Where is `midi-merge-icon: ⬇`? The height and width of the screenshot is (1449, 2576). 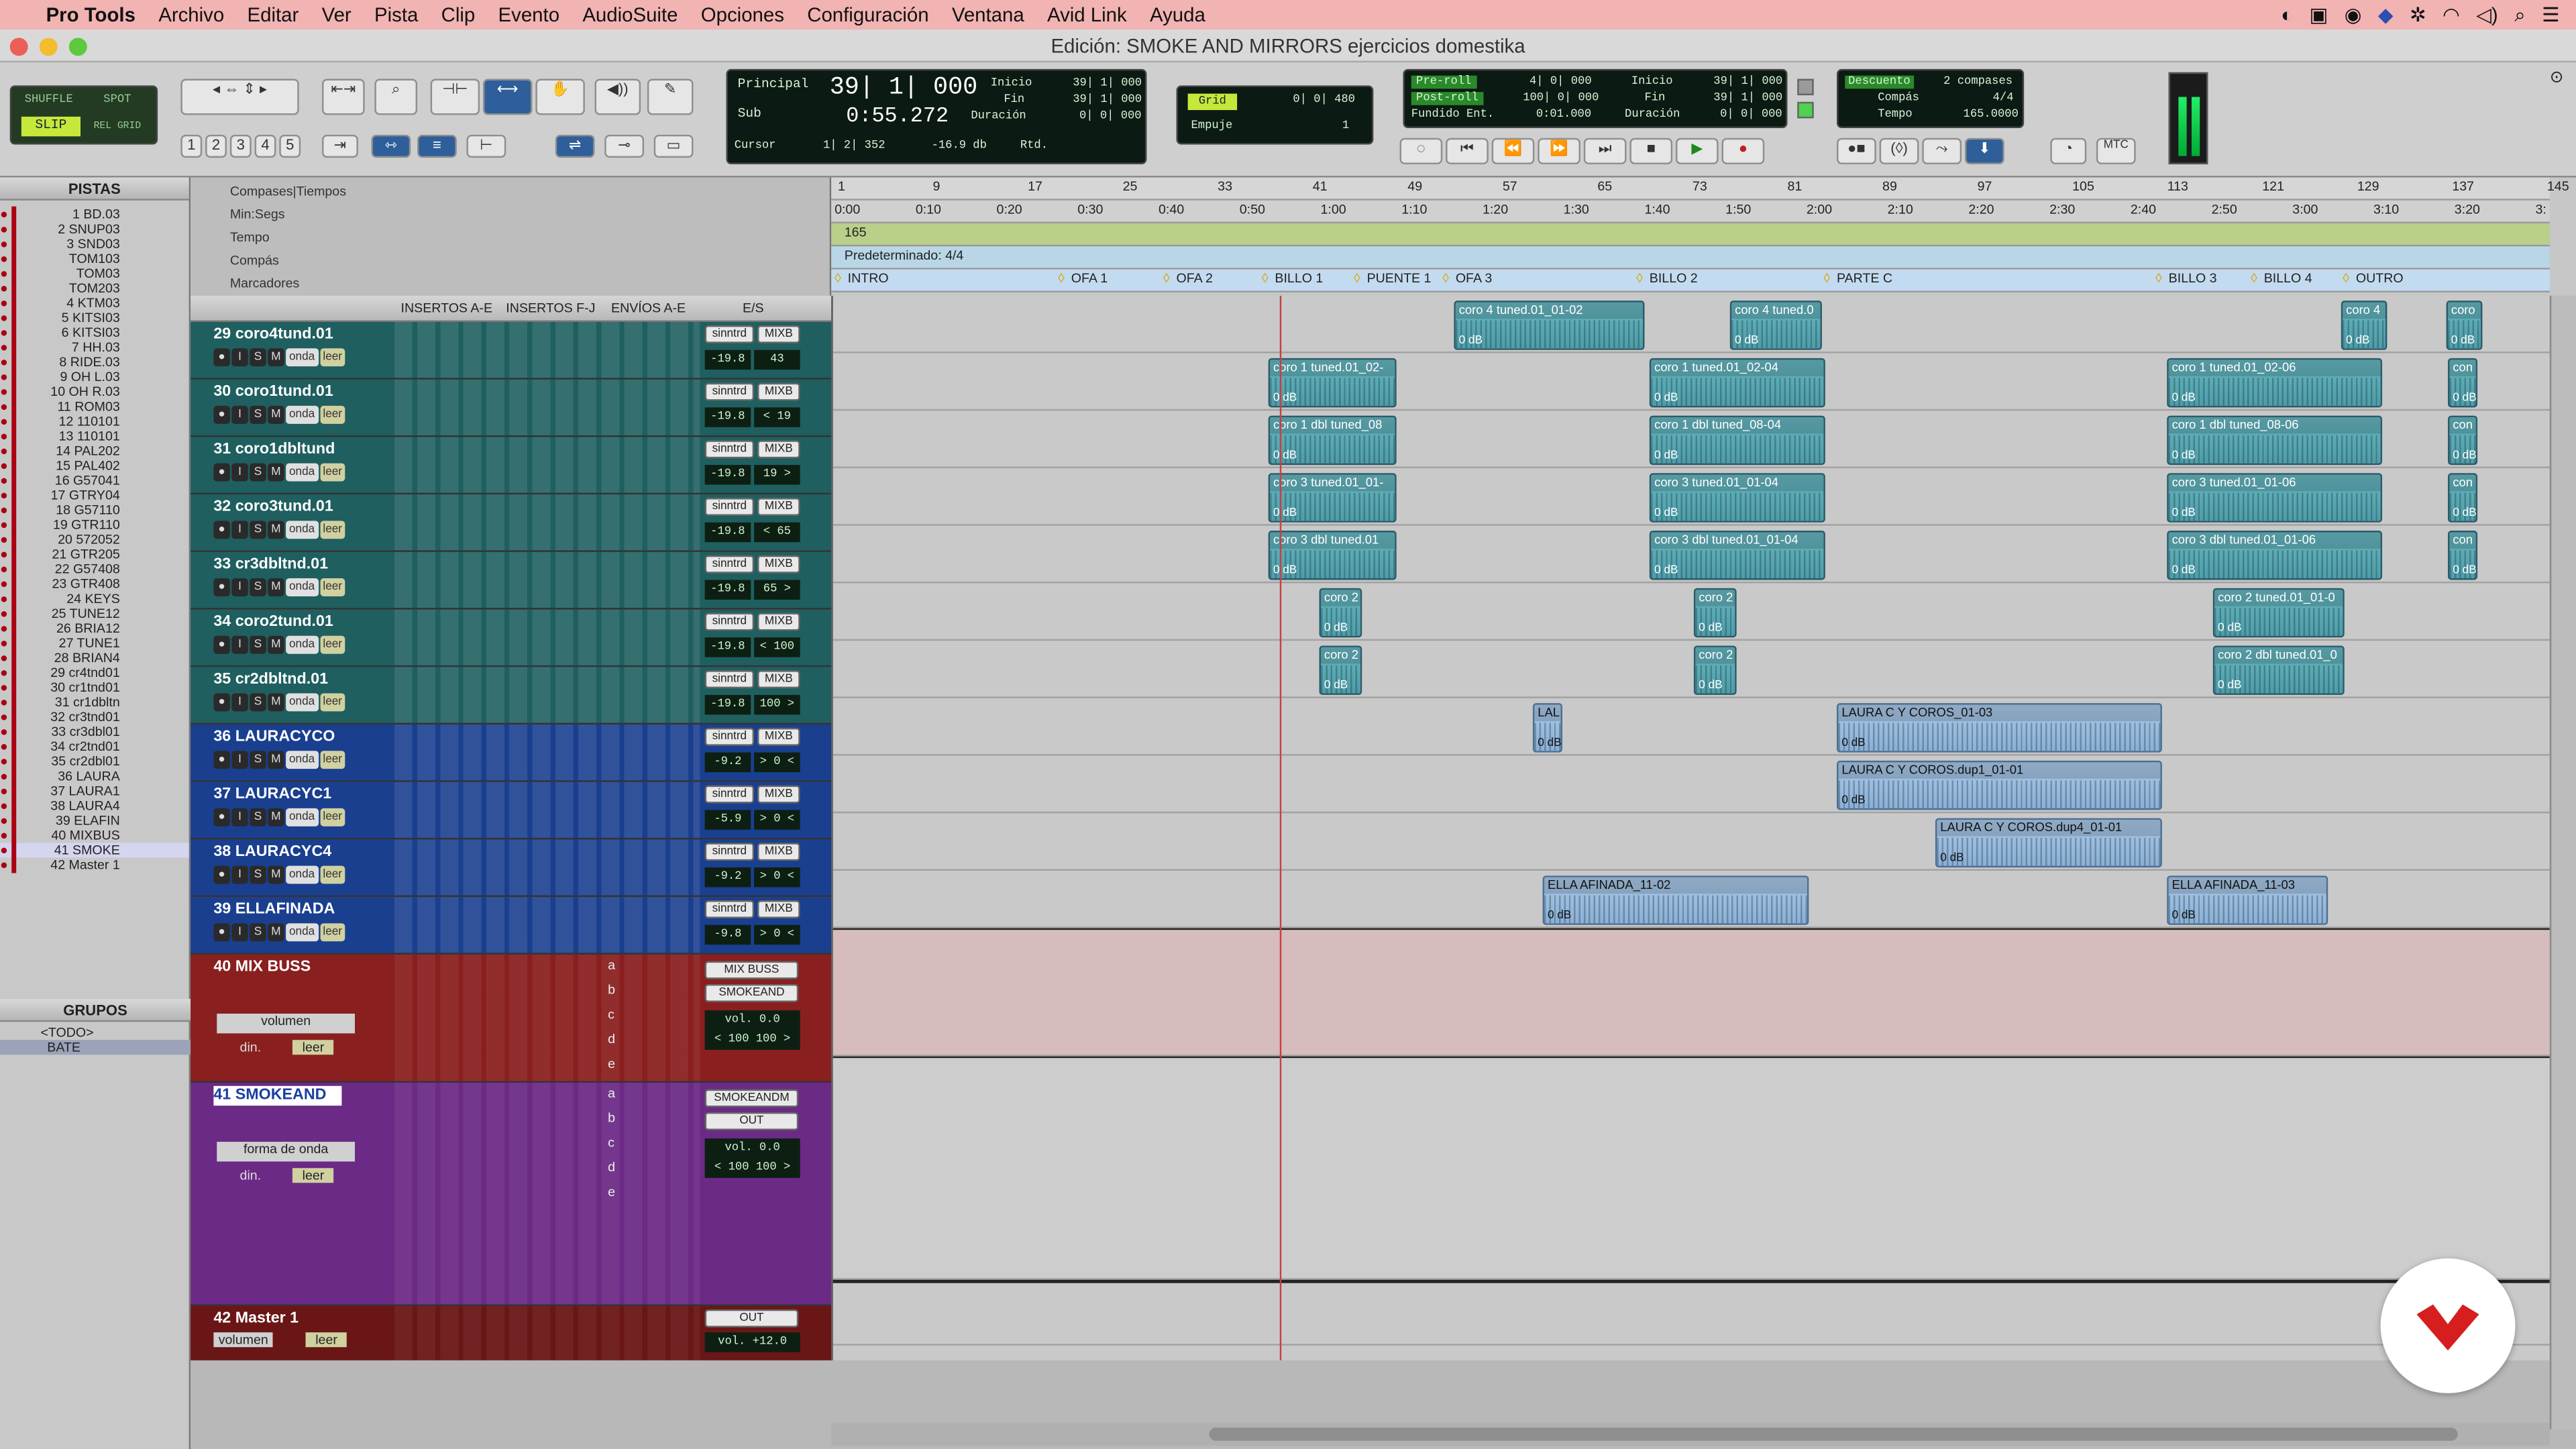 midi-merge-icon: ⬇ is located at coordinates (1984, 151).